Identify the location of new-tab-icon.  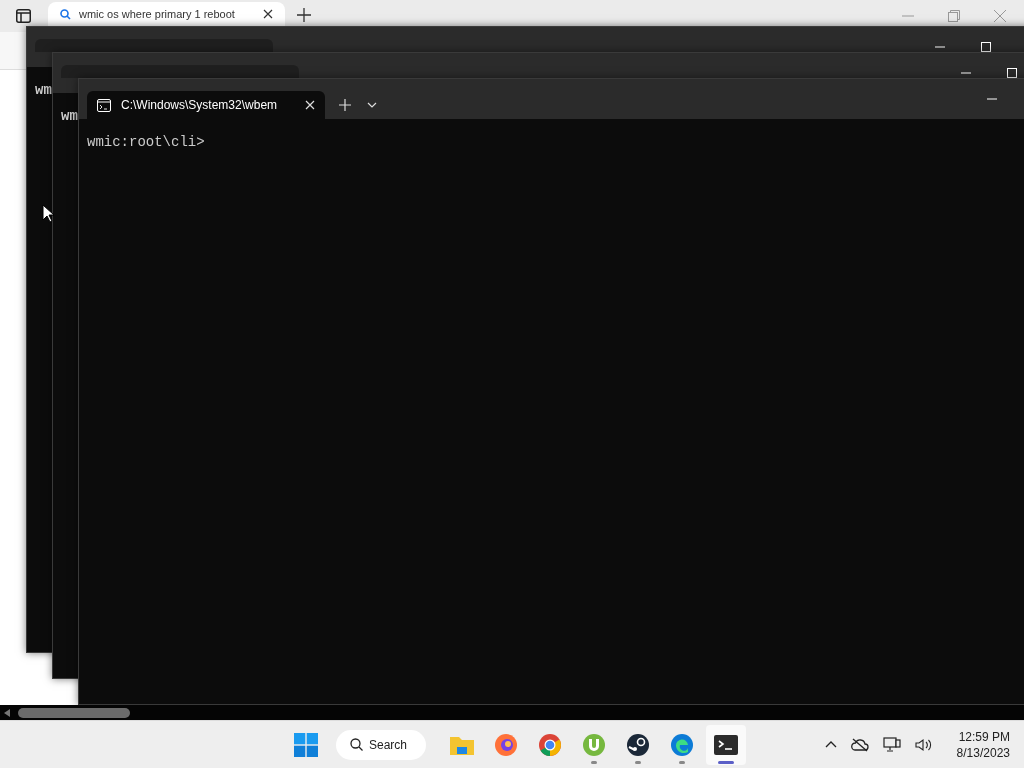
(304, 15).